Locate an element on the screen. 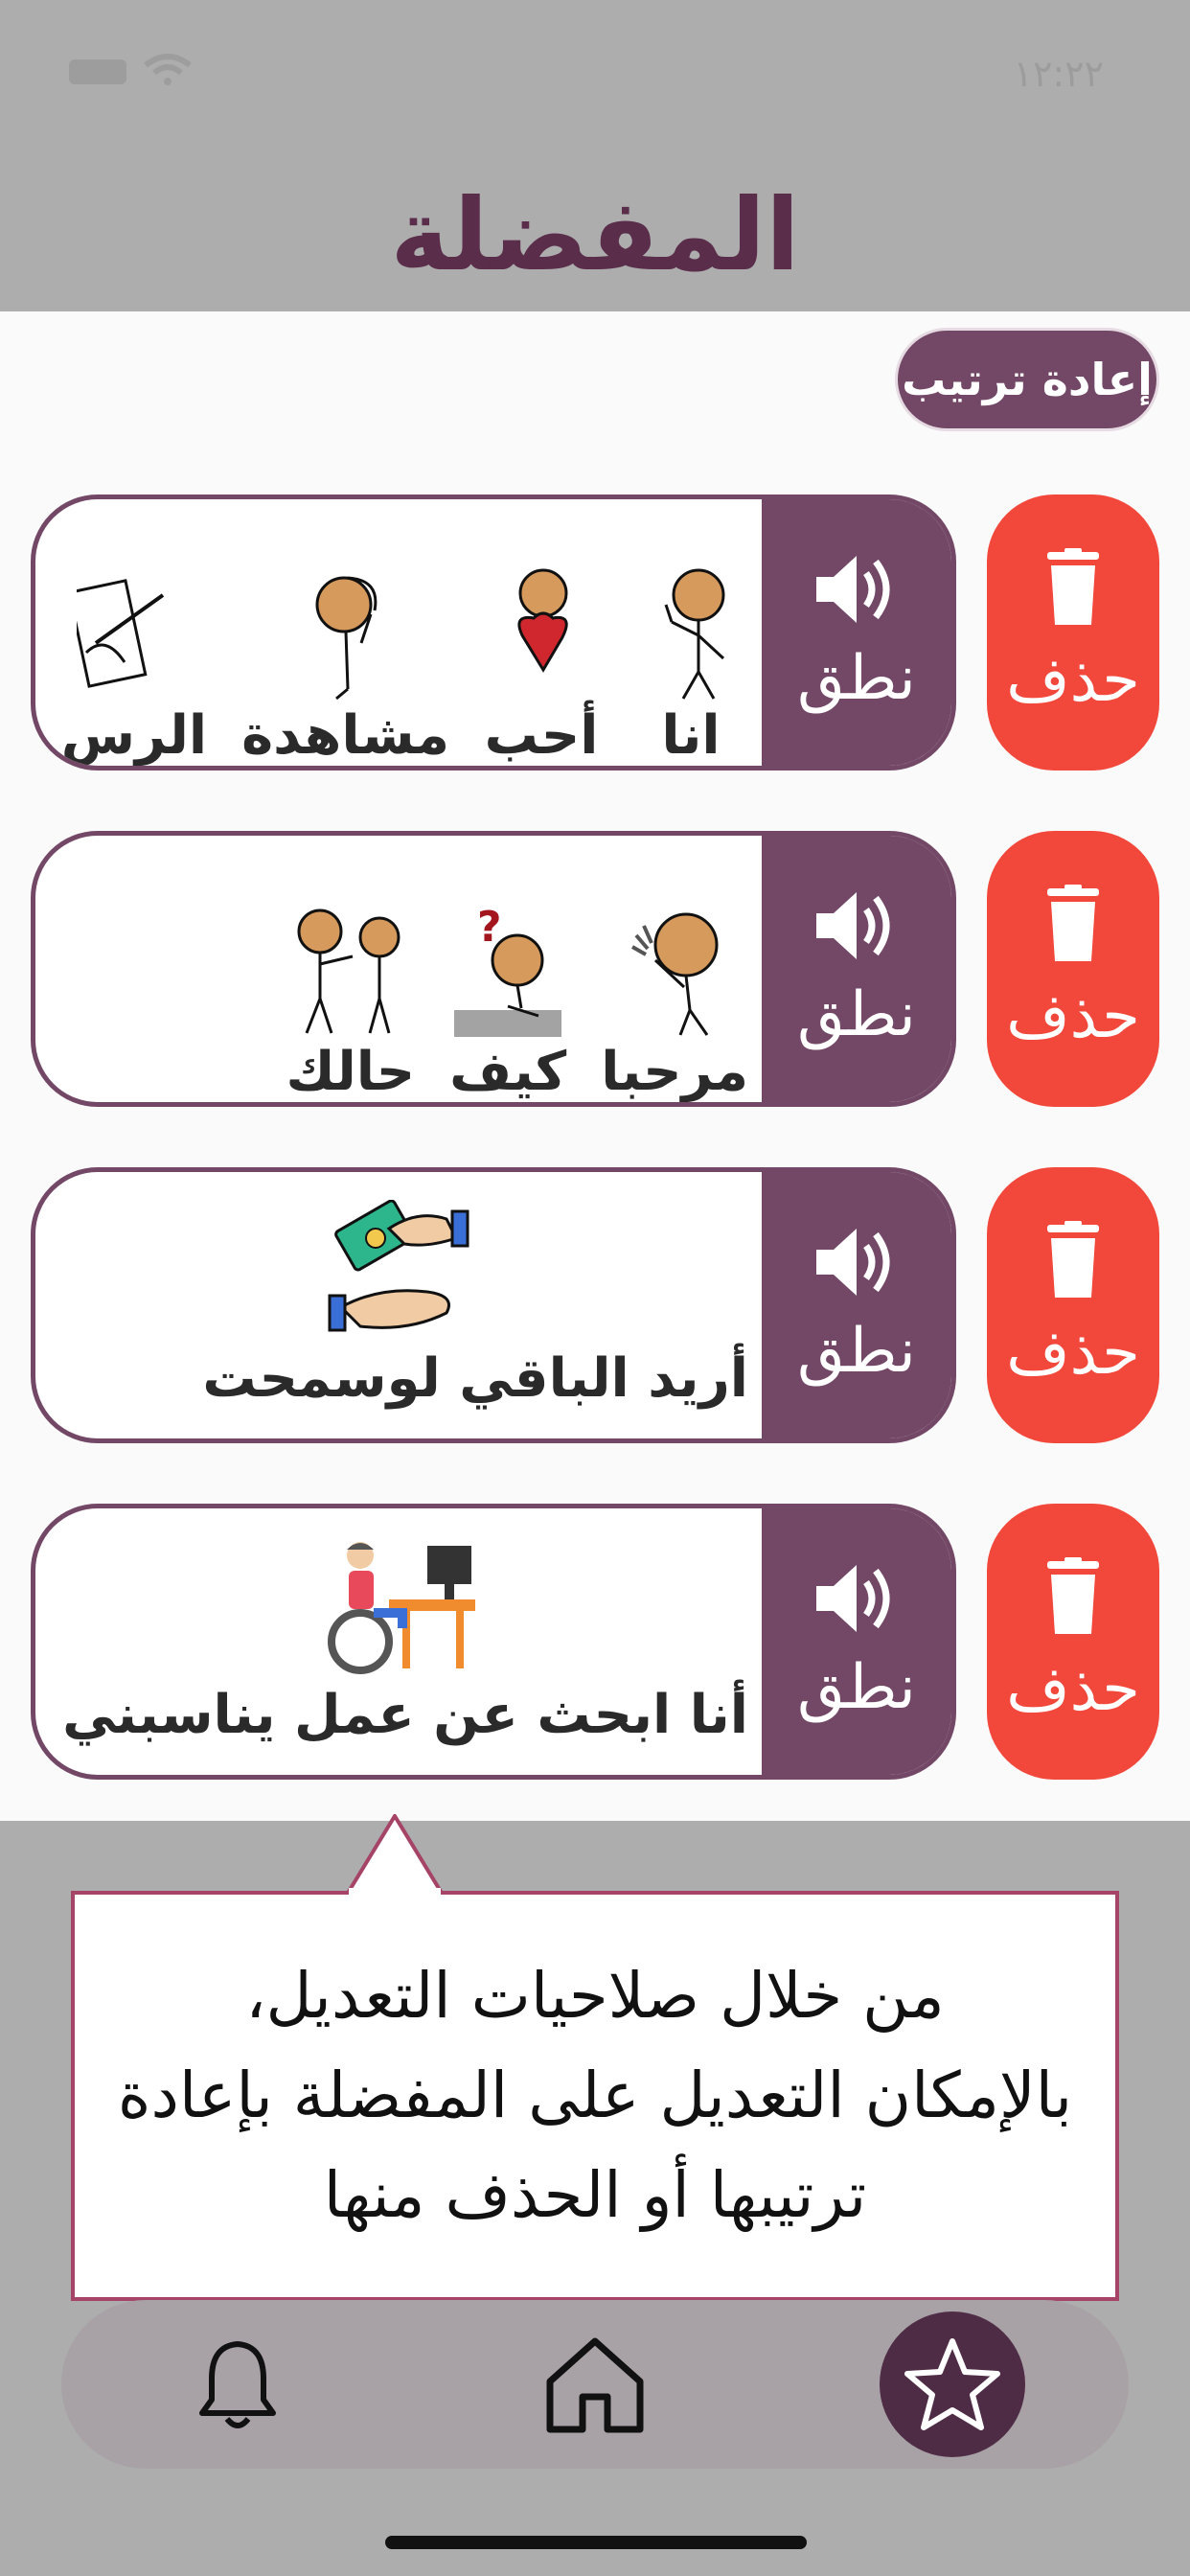 This screenshot has width=1190, height=2576. word-strip: مرحبا ? كيف حالك is located at coordinates (398, 969).